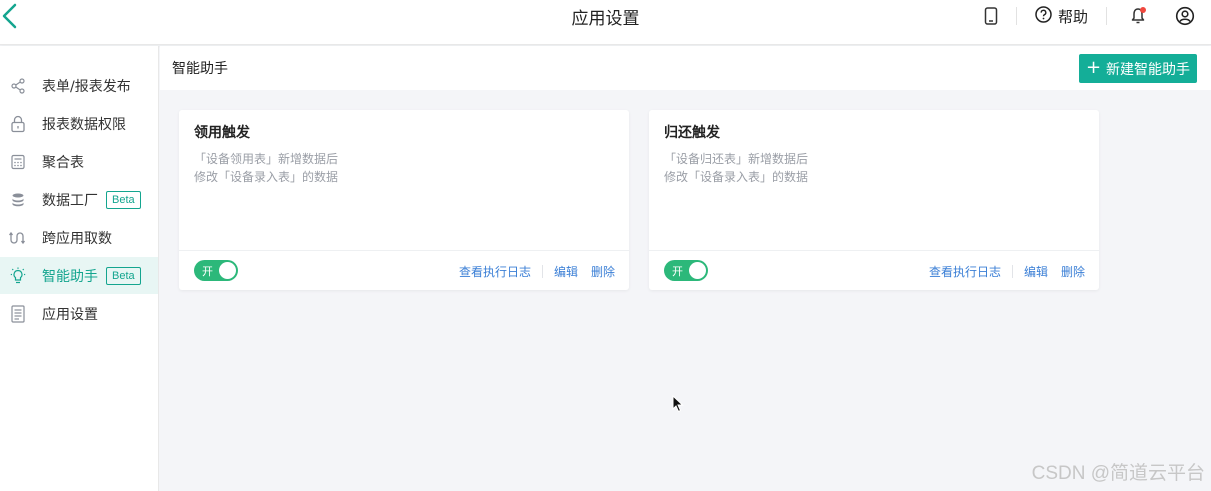 This screenshot has height=491, width=1211. I want to click on lock-icon, so click(18, 124).